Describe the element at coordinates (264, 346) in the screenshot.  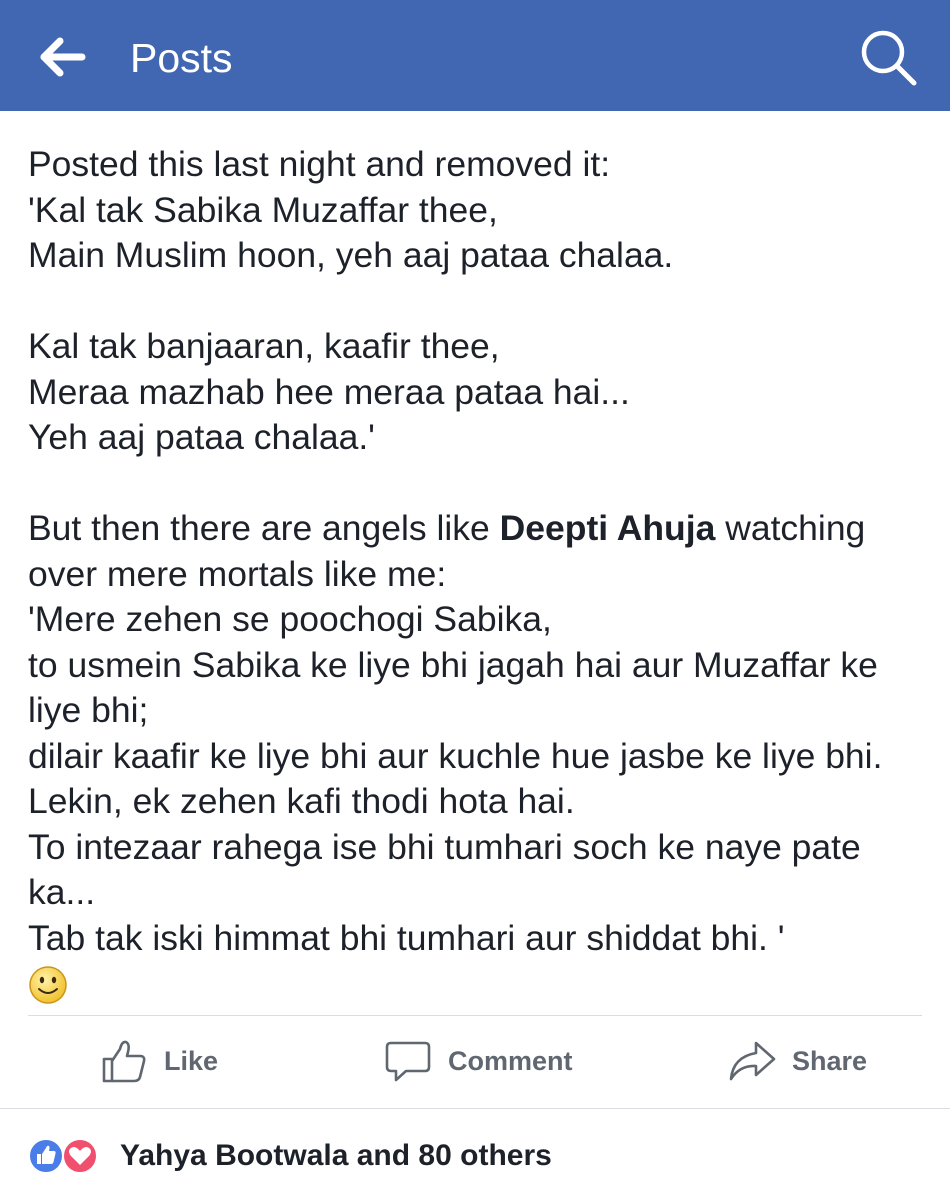
I see `post-line: Kal tak banjaaran, kaafir thee,` at that location.